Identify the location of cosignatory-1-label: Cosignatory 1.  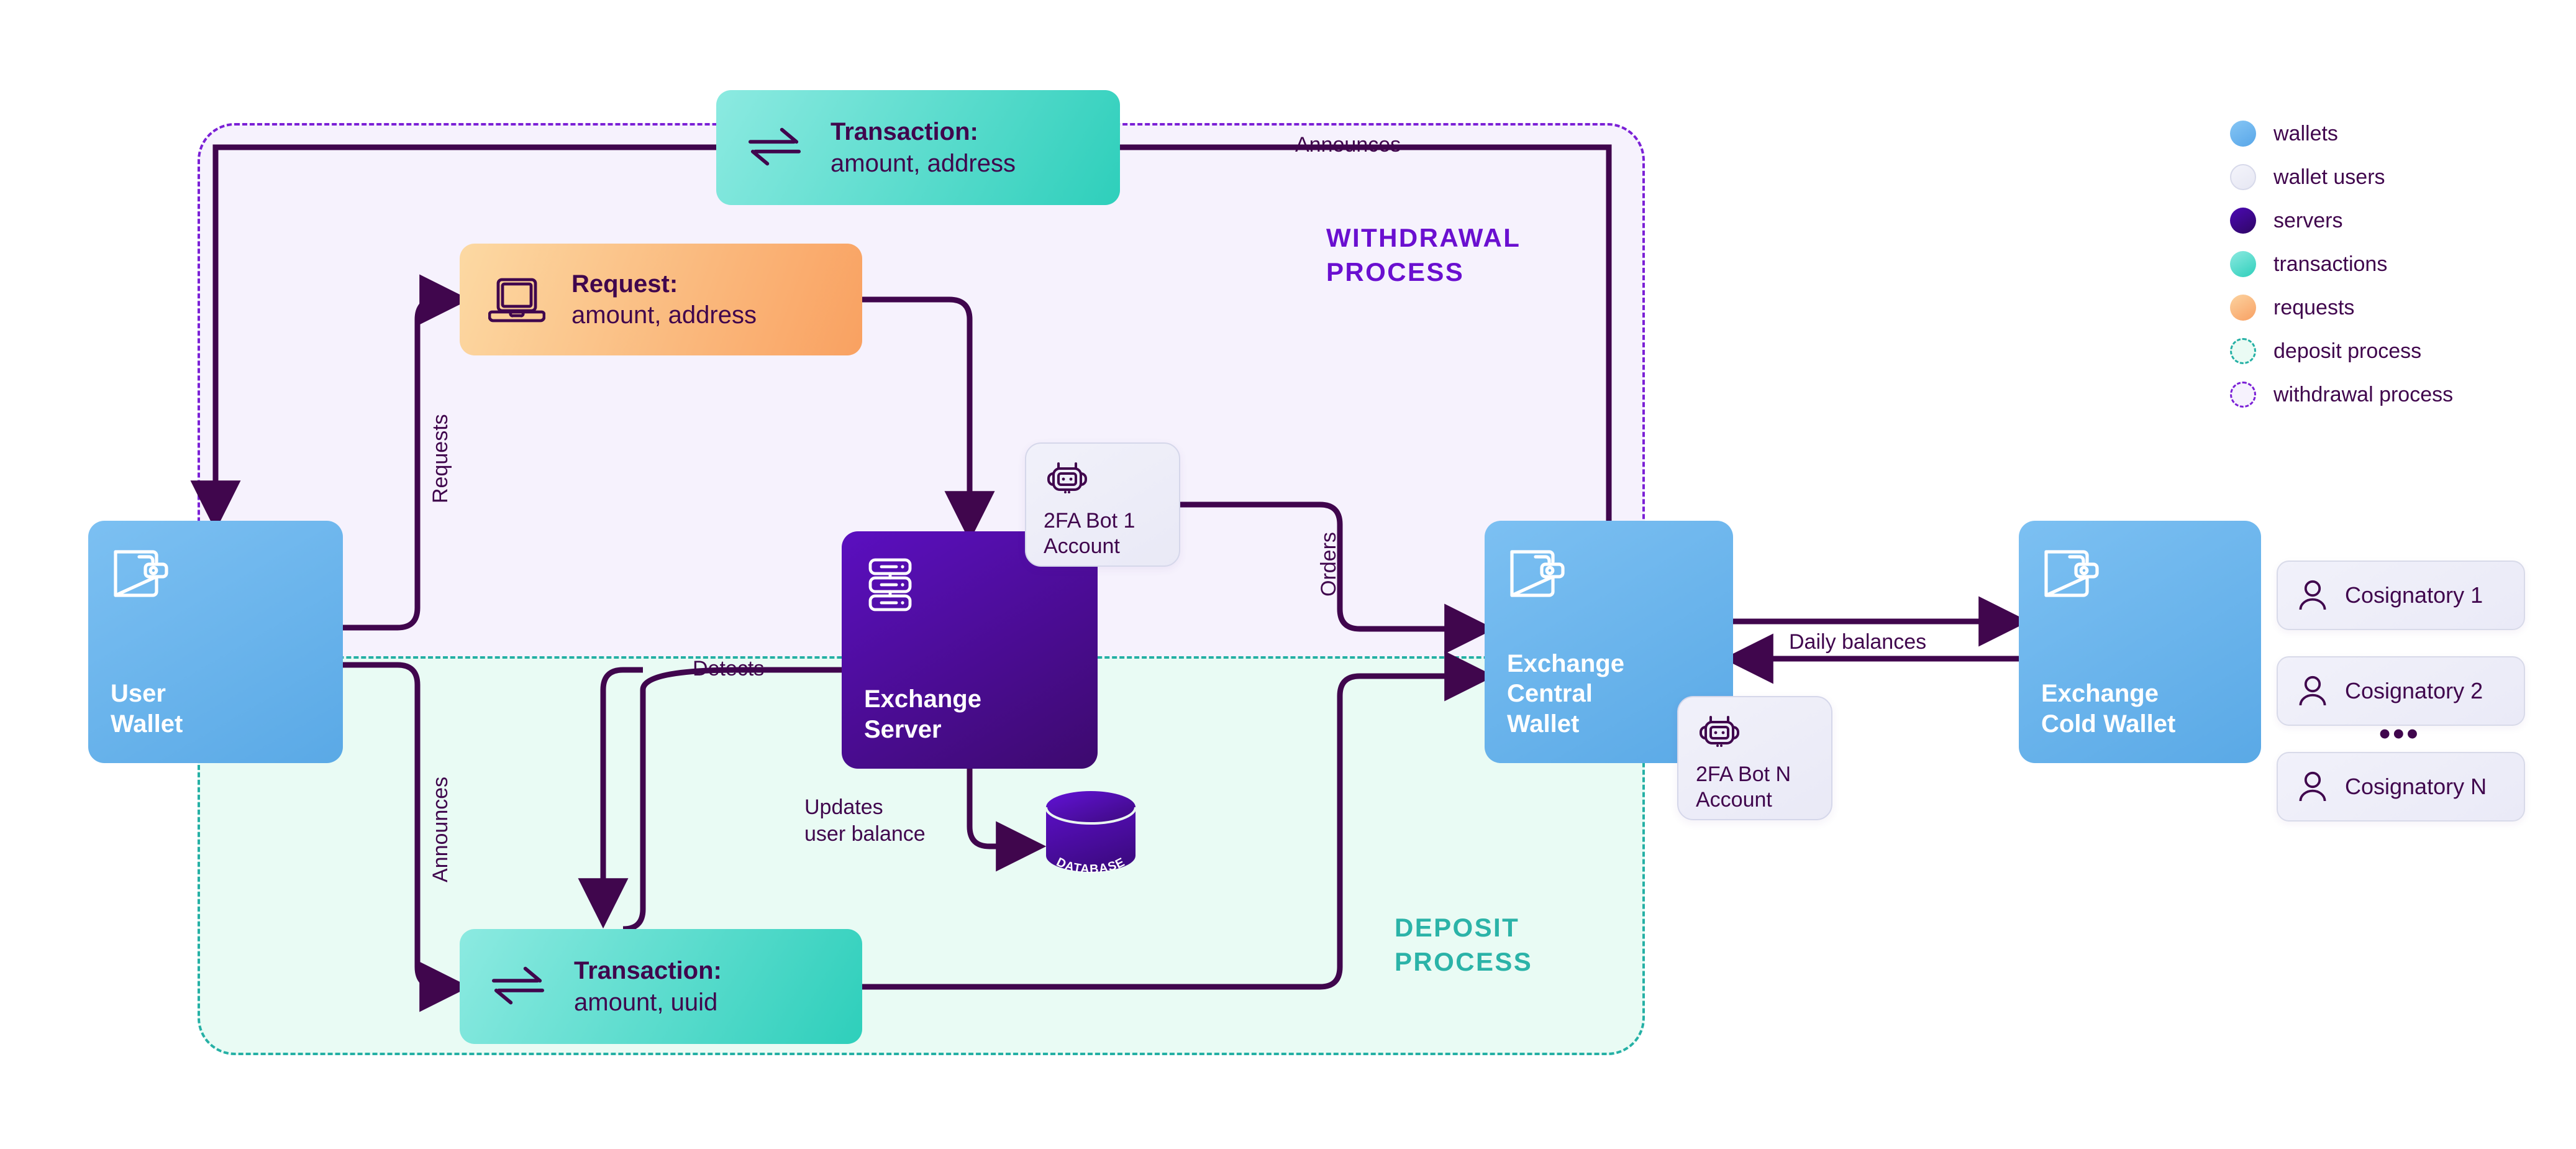
(2414, 595).